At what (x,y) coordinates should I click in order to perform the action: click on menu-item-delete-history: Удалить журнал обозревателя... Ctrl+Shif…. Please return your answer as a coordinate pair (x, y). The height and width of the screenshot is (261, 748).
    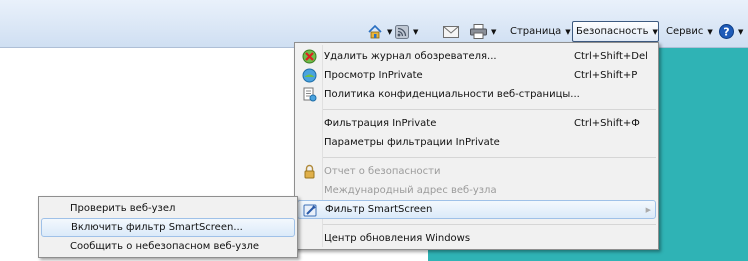
    Looking at the image, I should click on (476, 56).